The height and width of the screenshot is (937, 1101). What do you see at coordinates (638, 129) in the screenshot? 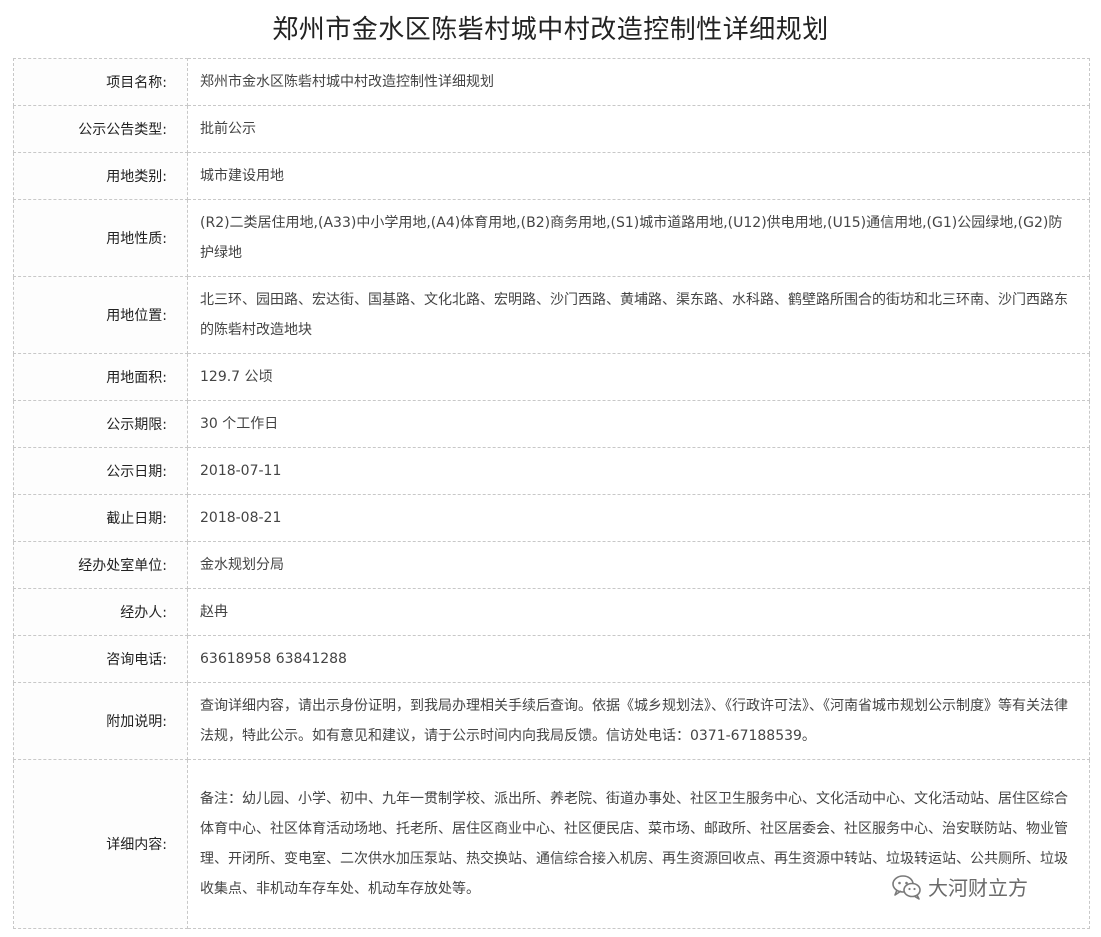
I see `row-value-notice-type: 批前公示` at bounding box center [638, 129].